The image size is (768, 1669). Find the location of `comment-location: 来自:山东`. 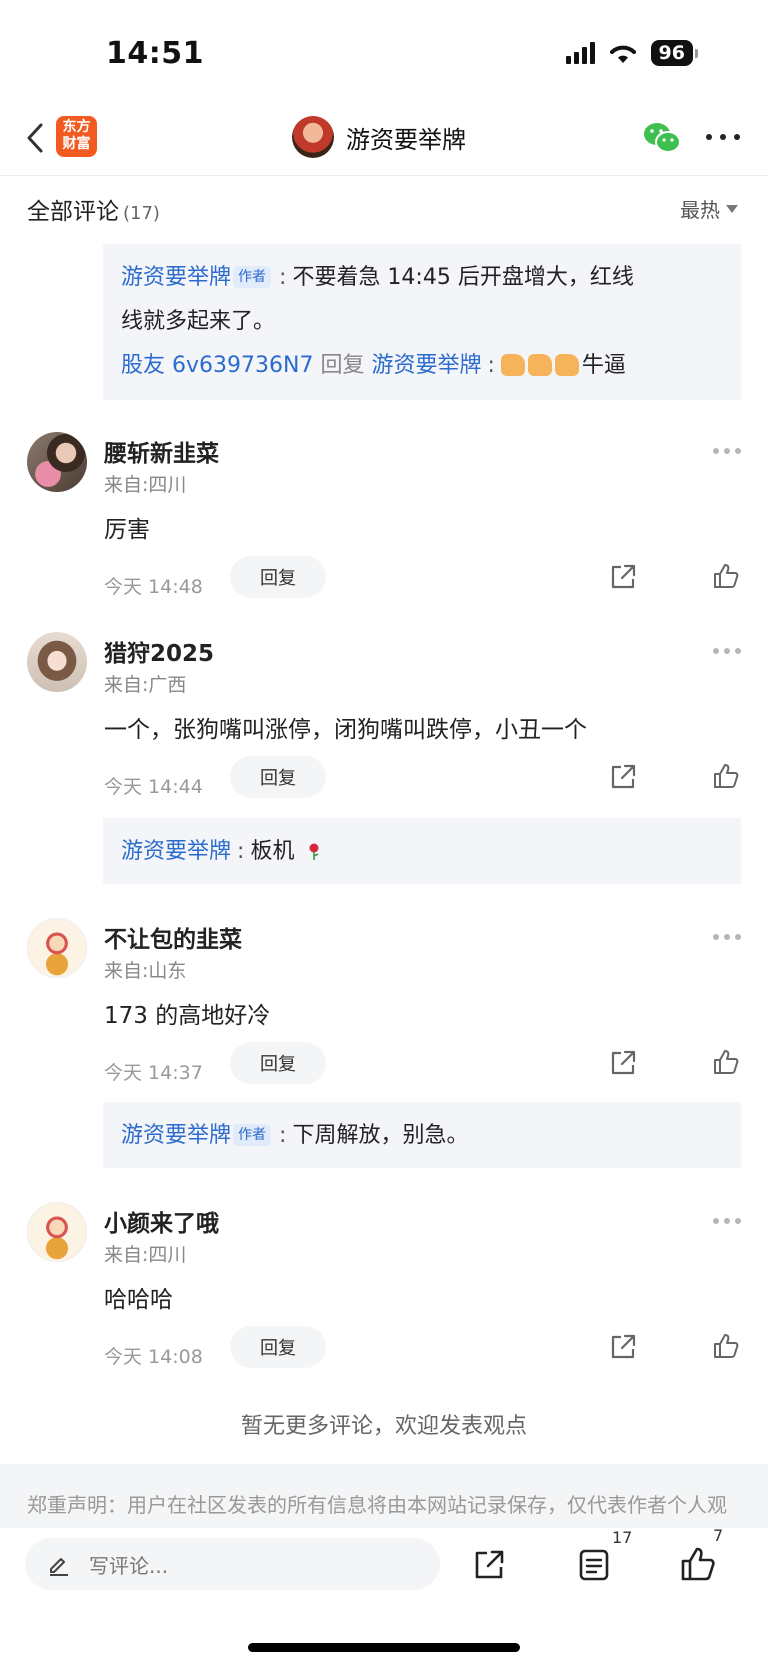

comment-location: 来自:山东 is located at coordinates (145, 971).